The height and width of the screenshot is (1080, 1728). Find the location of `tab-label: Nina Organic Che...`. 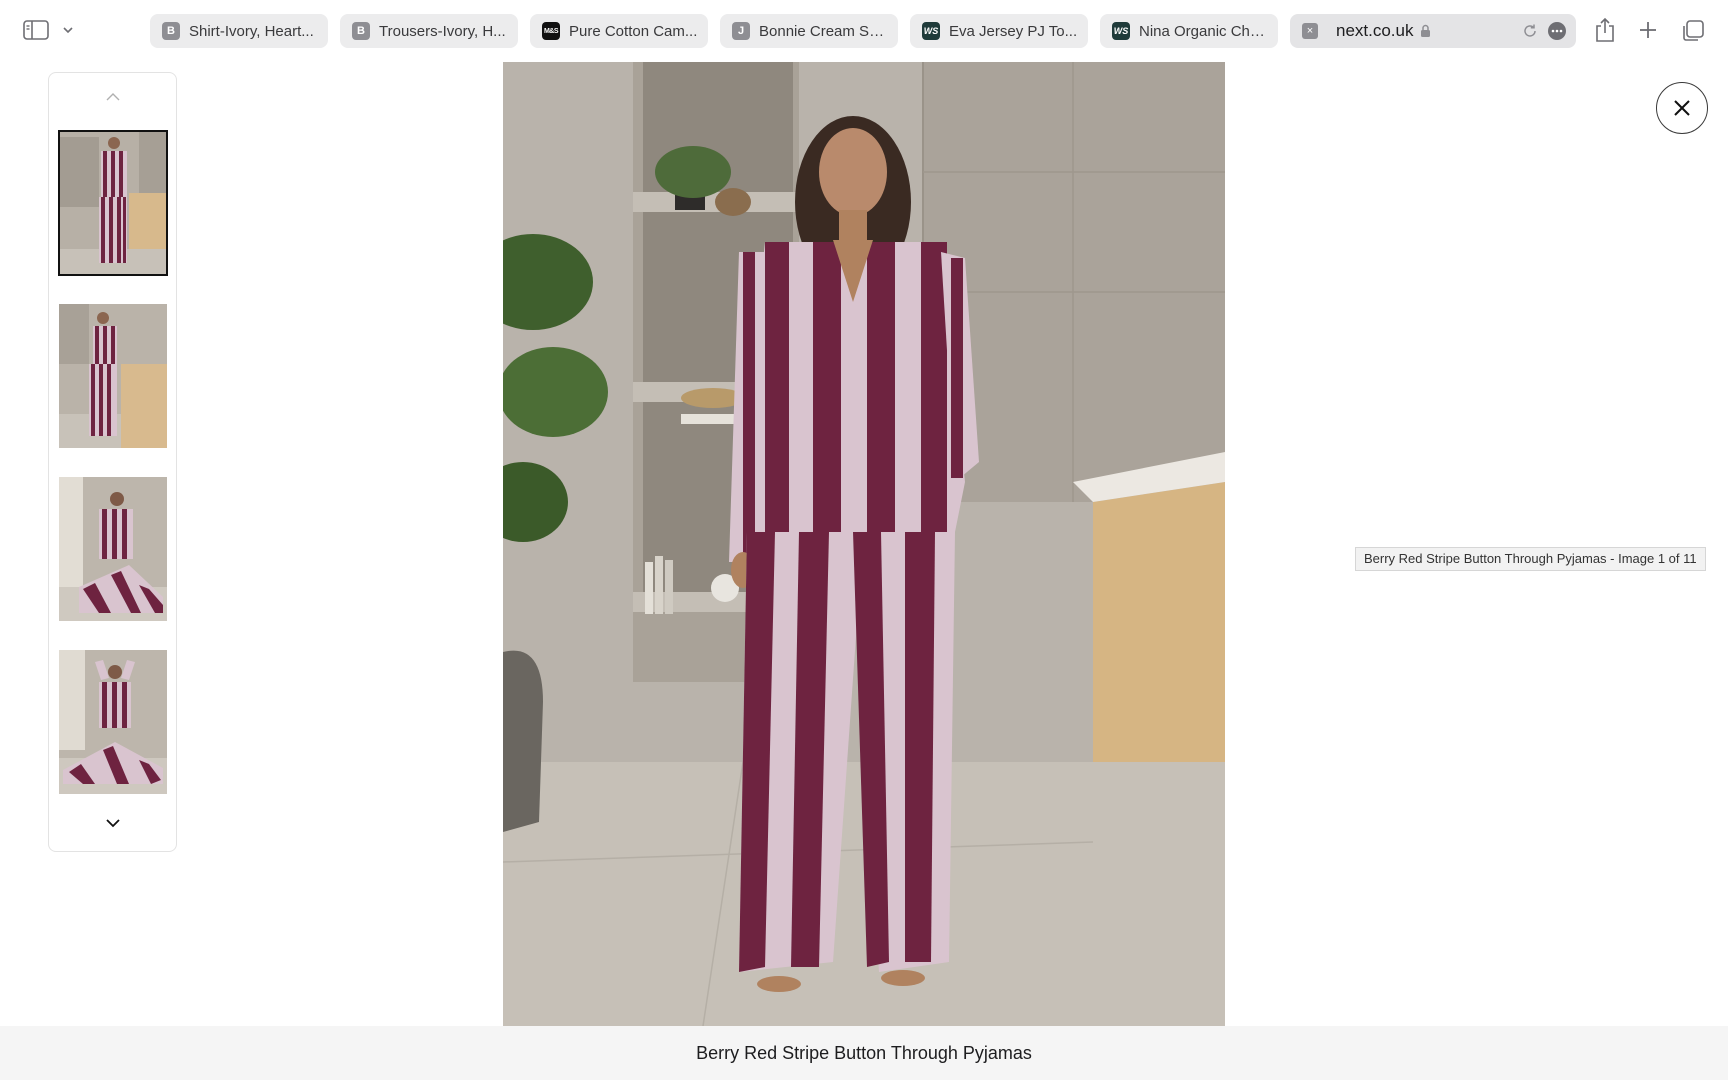

tab-label: Nina Organic Che... is located at coordinates (1203, 31).